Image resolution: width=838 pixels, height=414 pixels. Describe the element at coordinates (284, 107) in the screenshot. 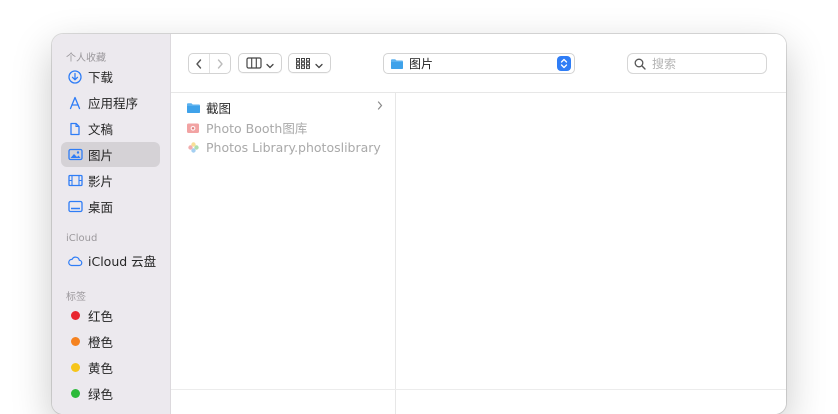

I see `file-item-screenshots: 截图` at that location.